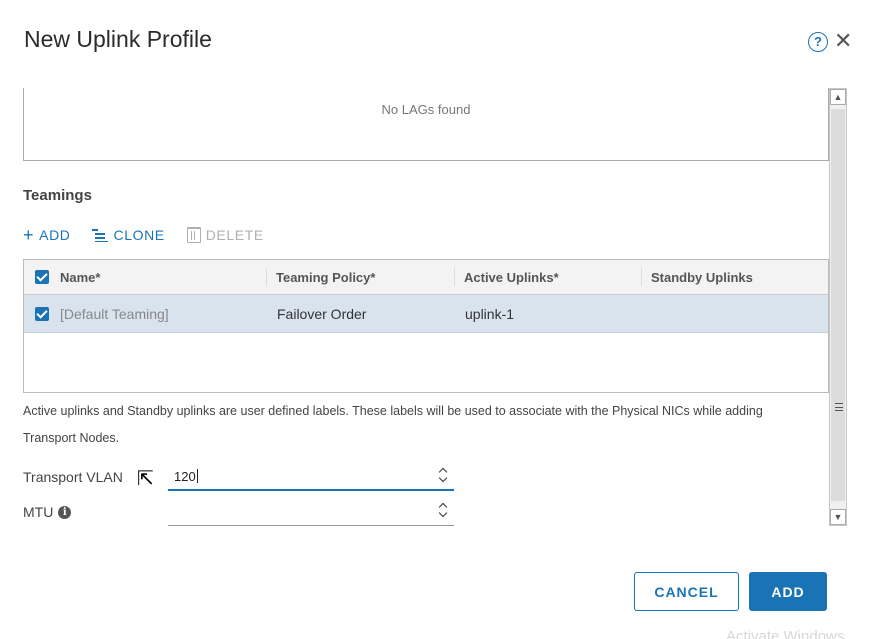 Image resolution: width=872 pixels, height=639 pixels. What do you see at coordinates (489, 313) in the screenshot?
I see `active-uplinks-cell: uplink-1` at bounding box center [489, 313].